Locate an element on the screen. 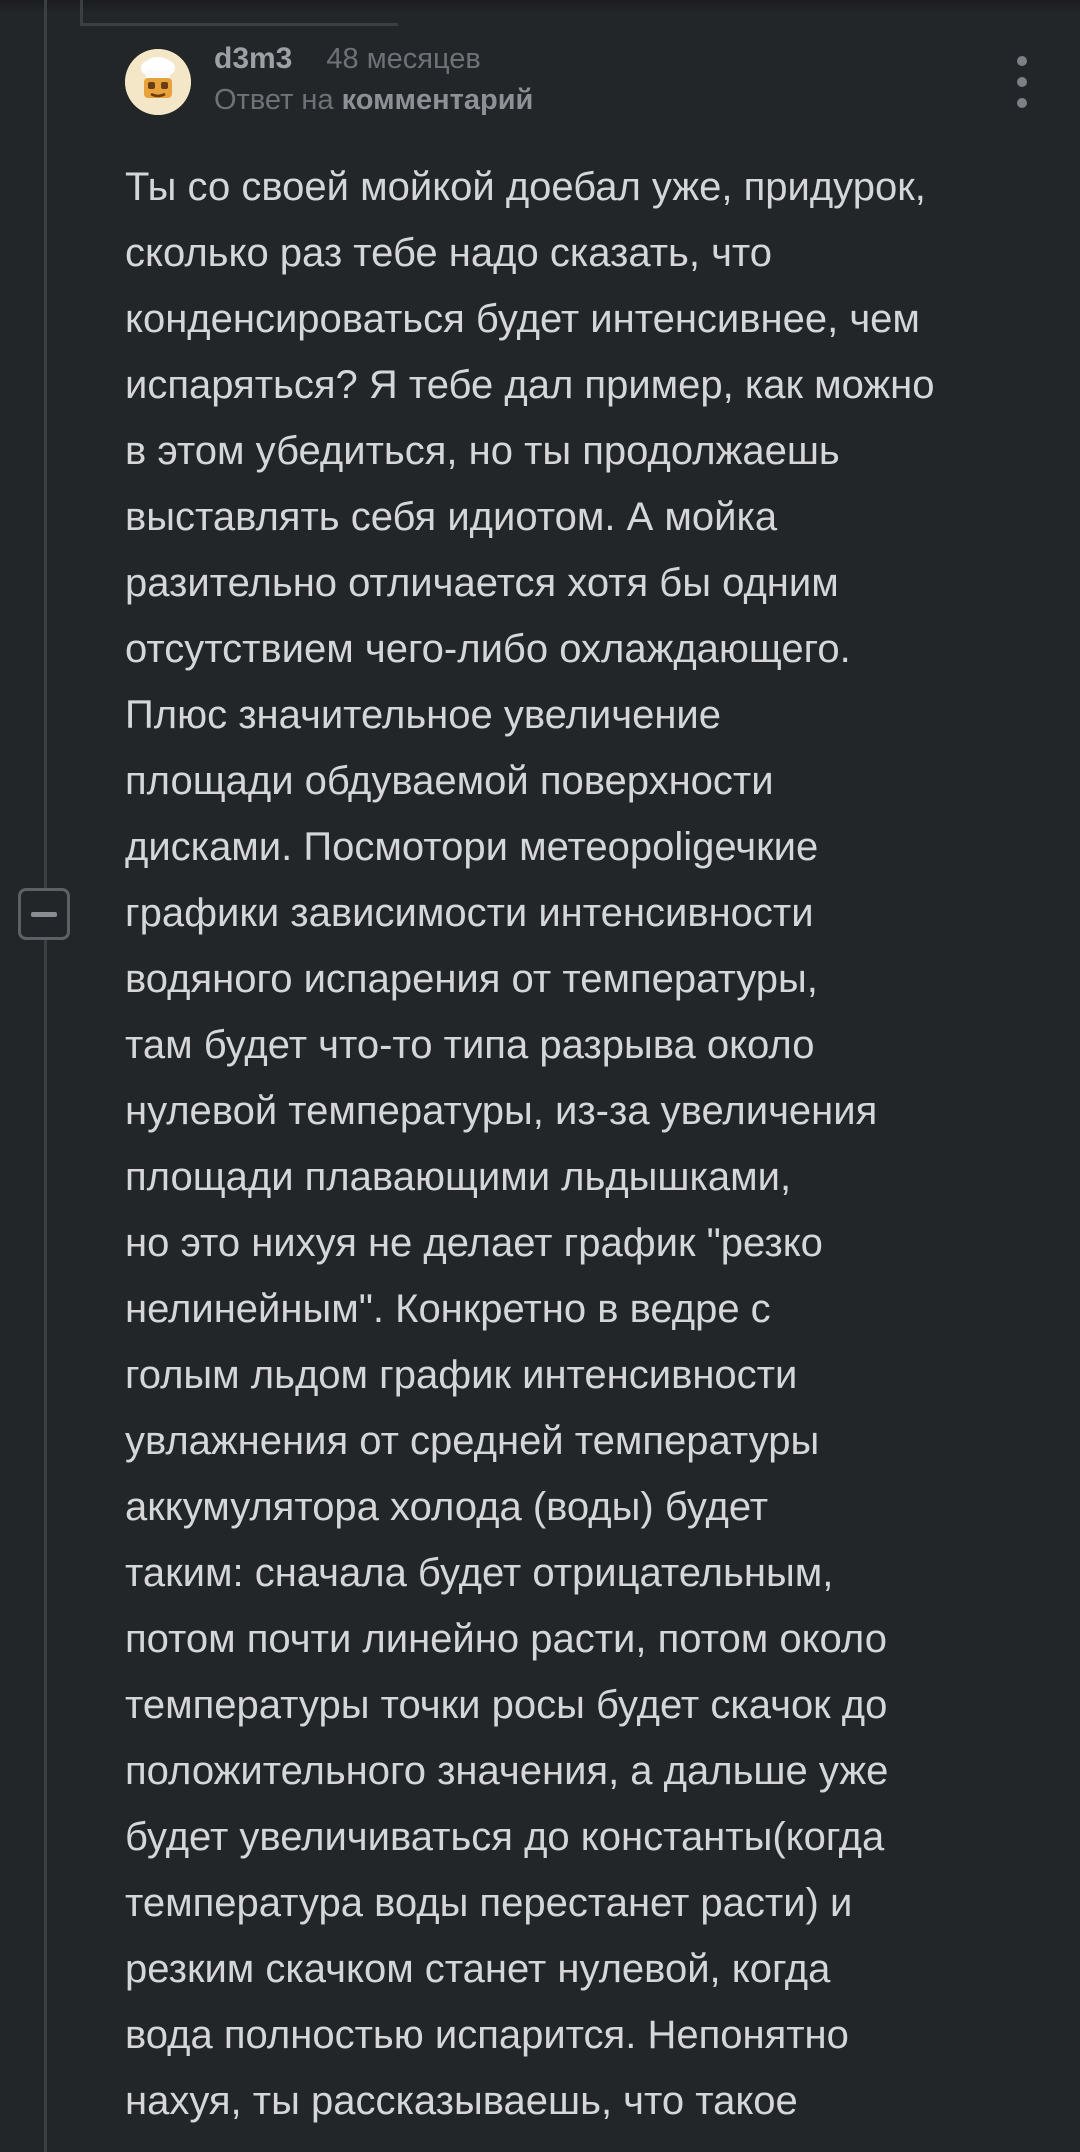 Image resolution: width=1080 pixels, height=2152 pixels. comment-line: нелинейным". Конкретно в ведре с is located at coordinates (448, 1309).